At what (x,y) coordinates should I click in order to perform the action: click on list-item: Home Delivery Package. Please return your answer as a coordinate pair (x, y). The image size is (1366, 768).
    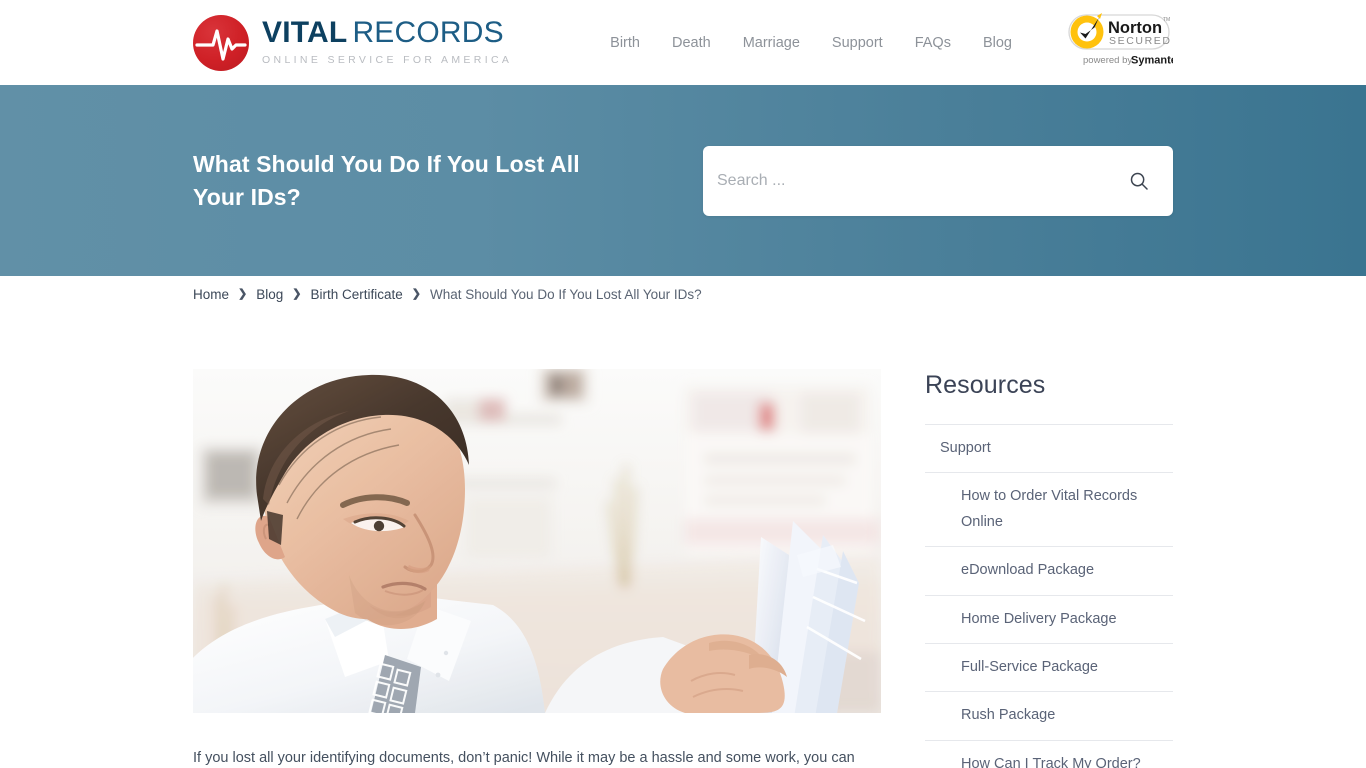
    Looking at the image, I should click on (1049, 618).